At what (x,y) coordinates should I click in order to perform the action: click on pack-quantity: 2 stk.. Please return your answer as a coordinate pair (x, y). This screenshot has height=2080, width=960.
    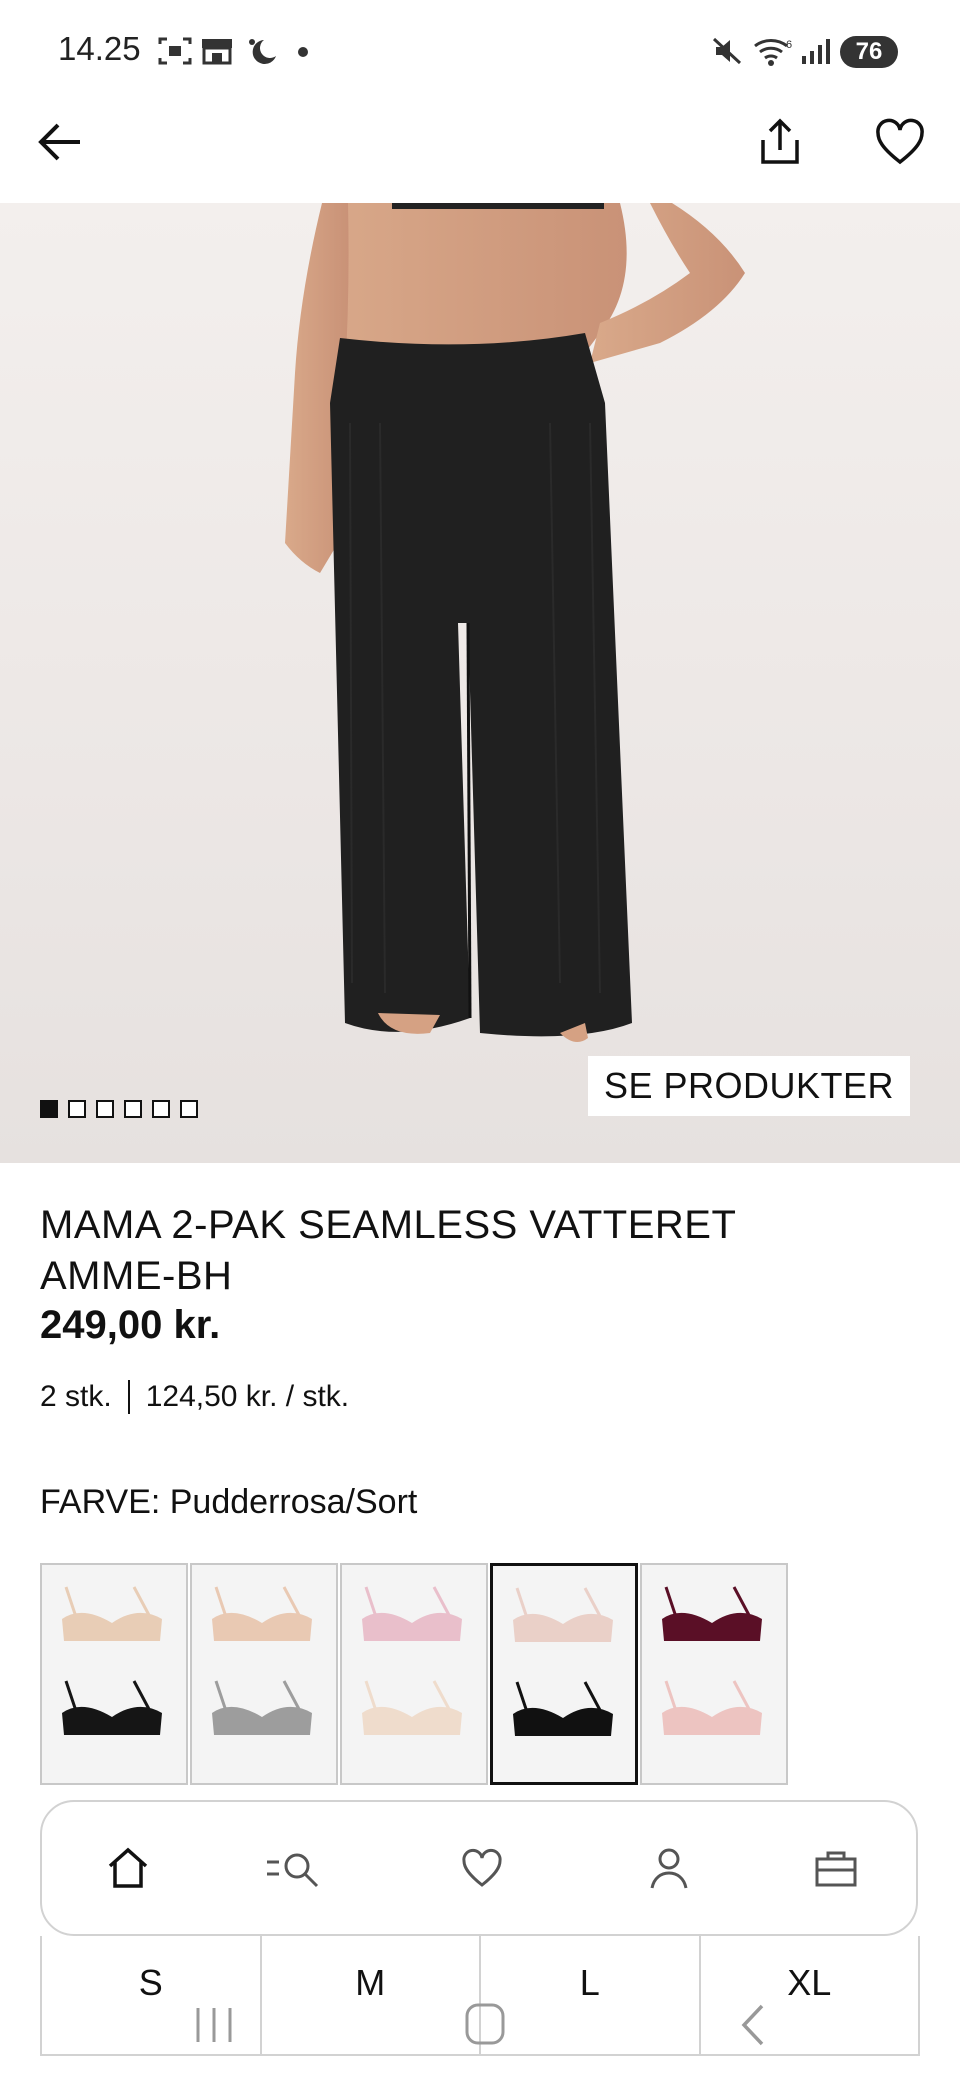
    Looking at the image, I should click on (76, 1396).